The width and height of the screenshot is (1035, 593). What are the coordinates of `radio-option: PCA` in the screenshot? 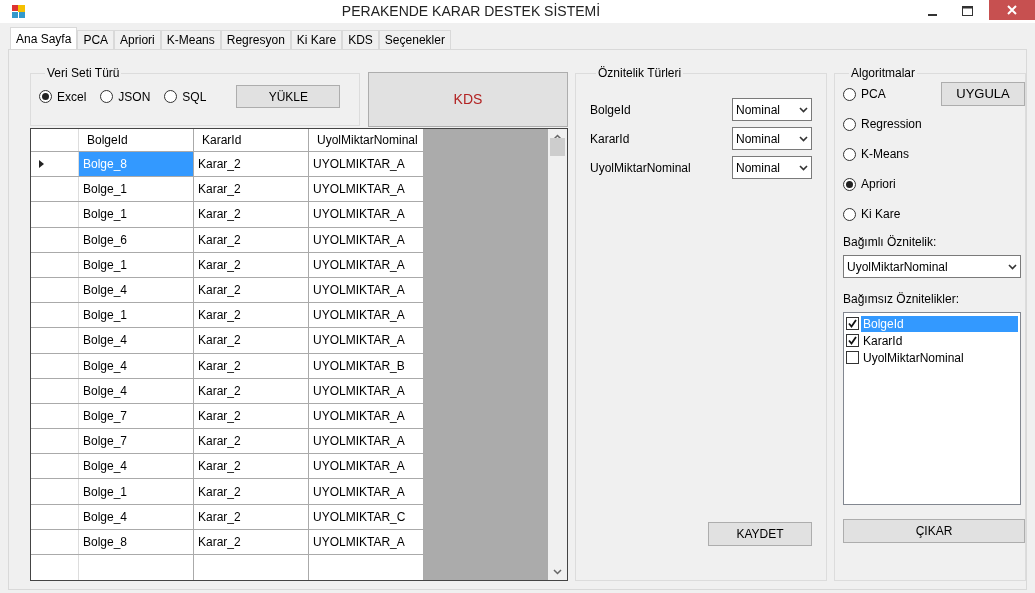 It's located at (882, 94).